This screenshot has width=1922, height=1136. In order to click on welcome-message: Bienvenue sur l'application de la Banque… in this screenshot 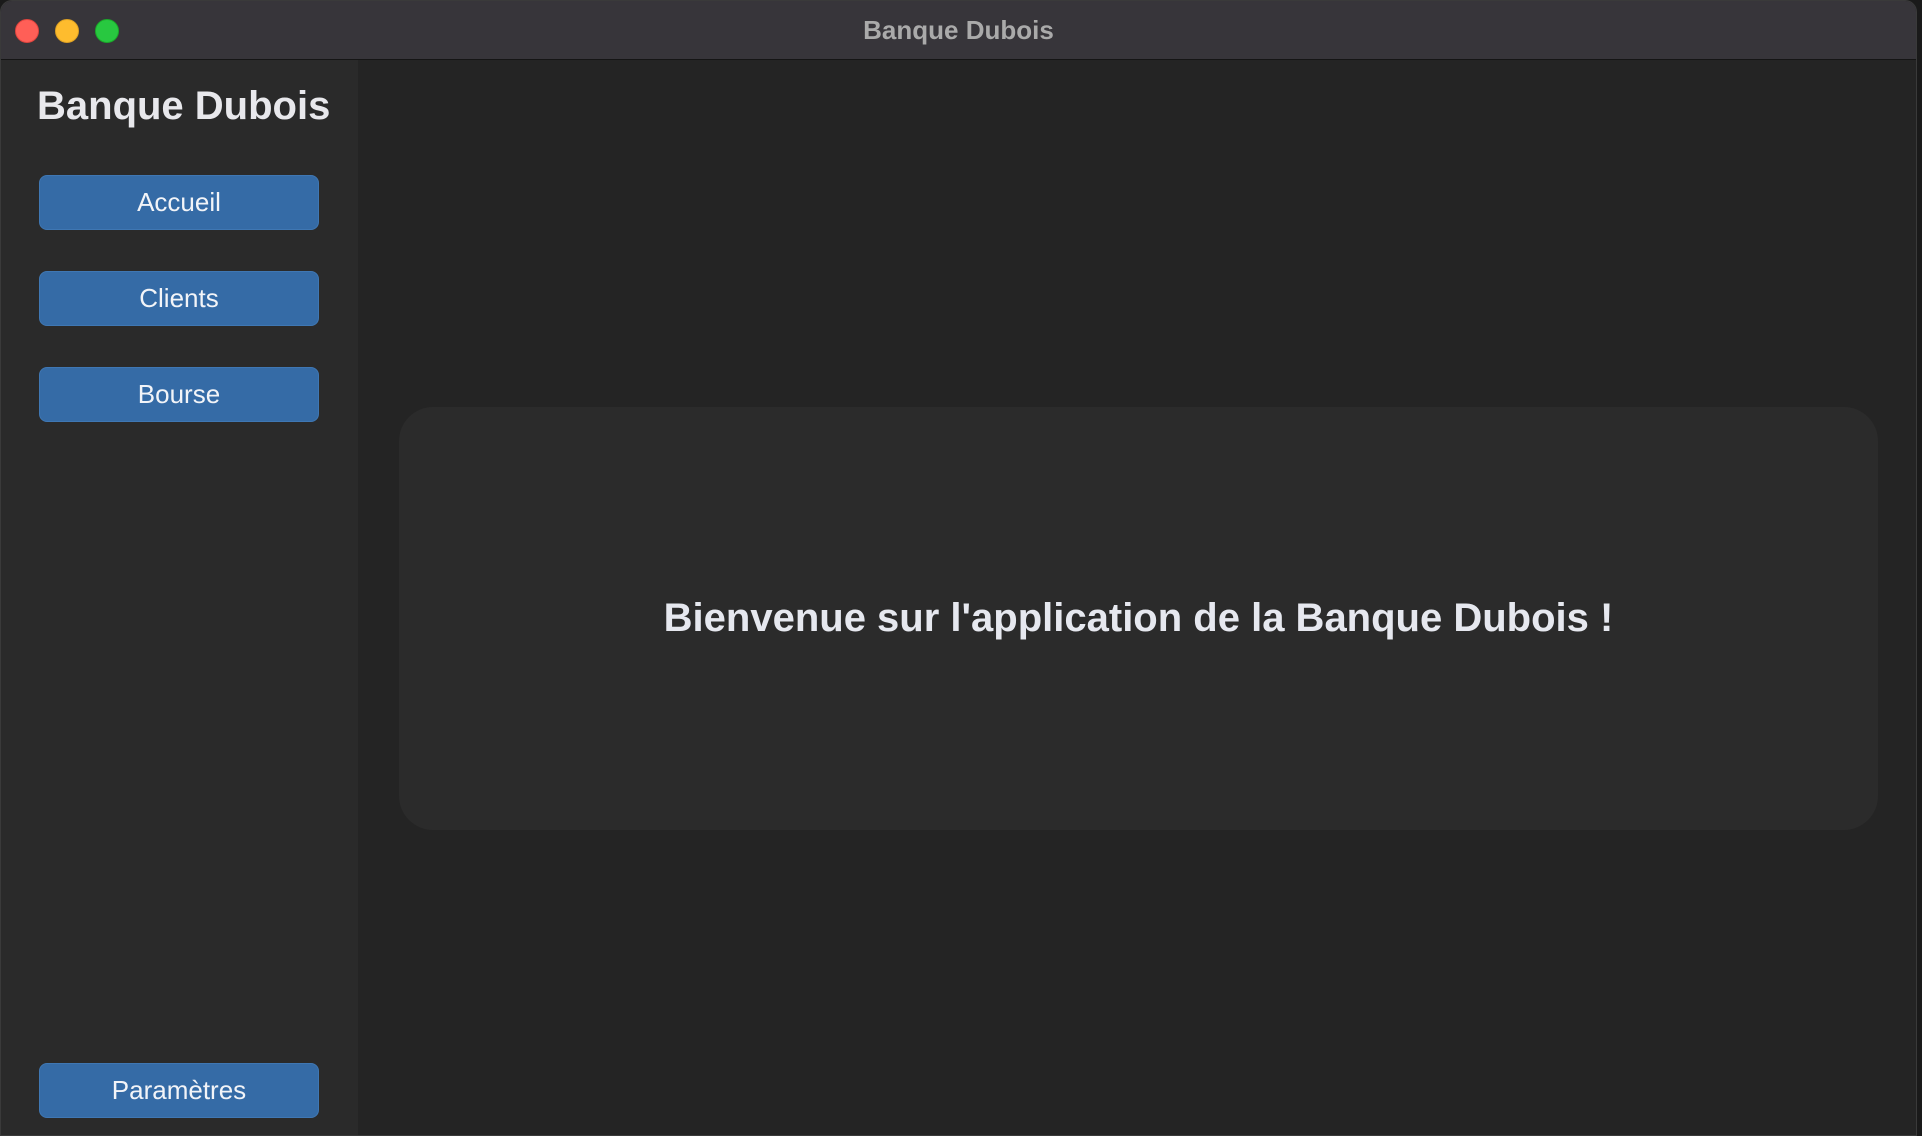, I will do `click(1138, 618)`.